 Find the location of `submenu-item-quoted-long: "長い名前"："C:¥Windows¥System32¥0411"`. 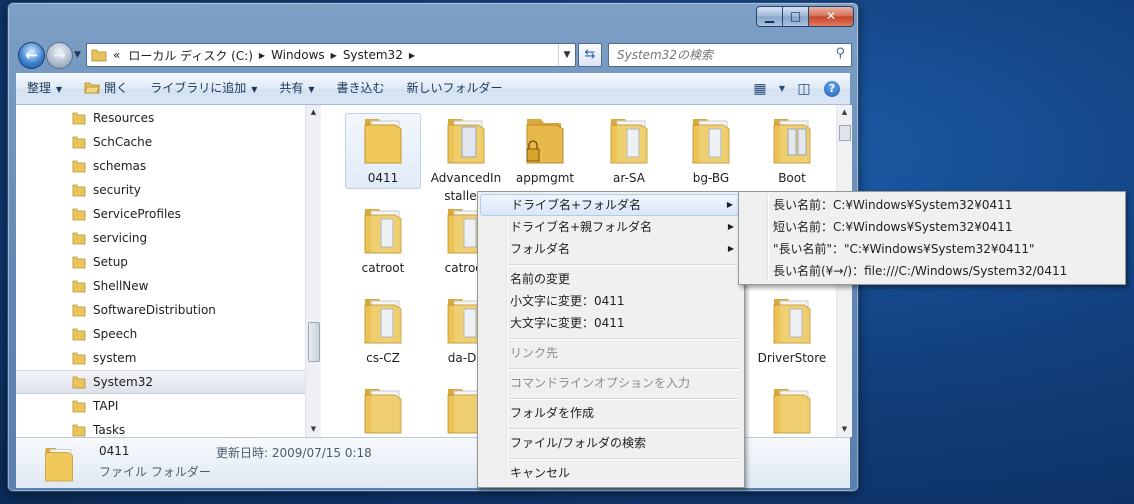

submenu-item-quoted-long: "長い名前"："C:¥Windows¥System32¥0411" is located at coordinates (931, 249).